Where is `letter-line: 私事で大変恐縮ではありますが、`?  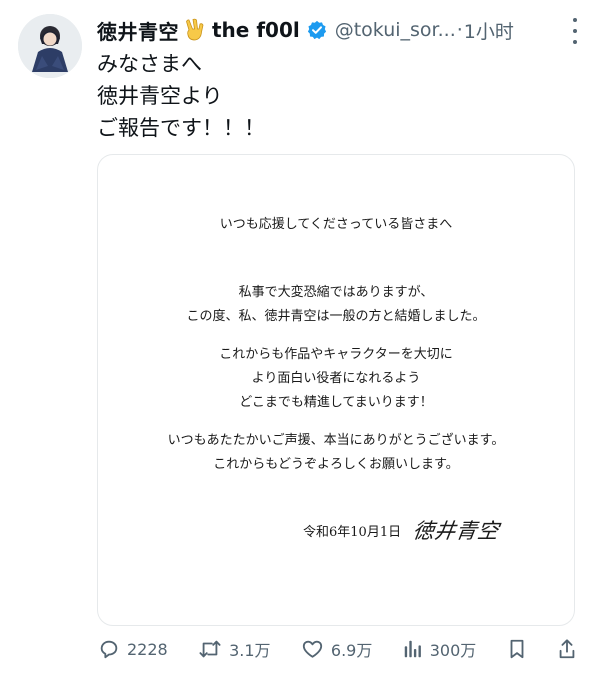 letter-line: 私事で大変恐縮ではありますが、 is located at coordinates (336, 292).